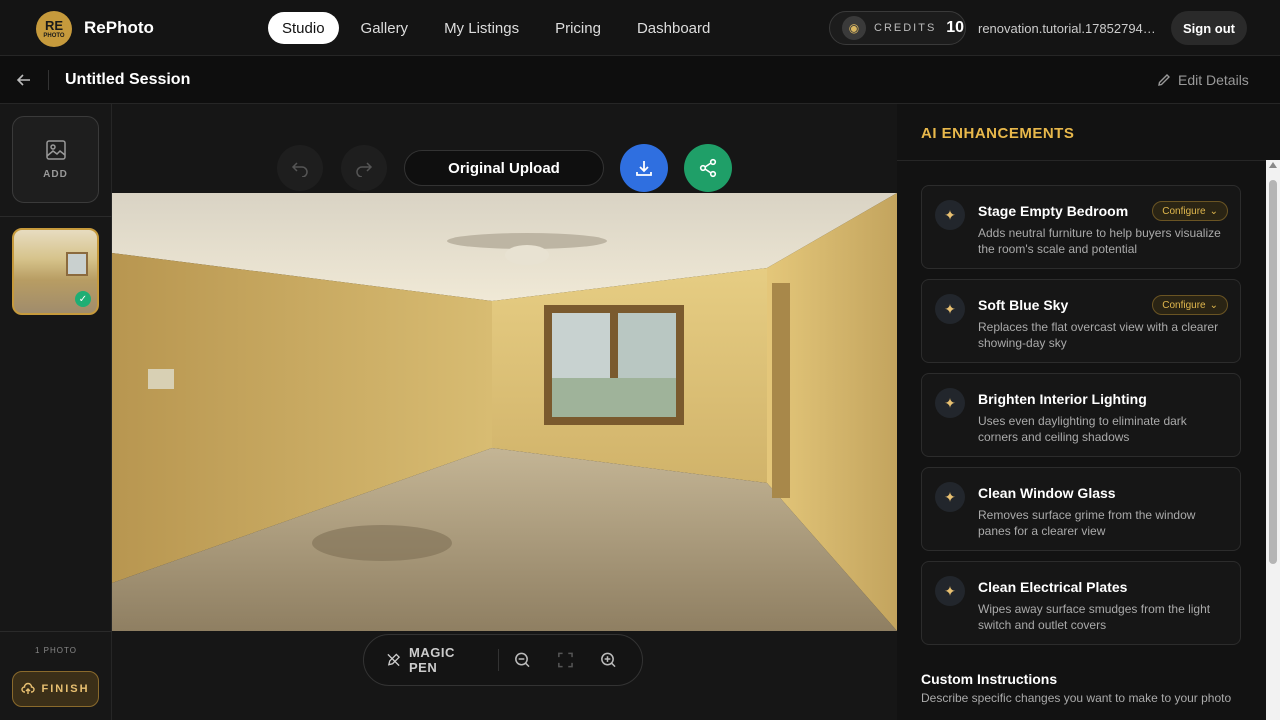 This screenshot has width=1280, height=720. I want to click on finish-button: FINISH, so click(55, 689).